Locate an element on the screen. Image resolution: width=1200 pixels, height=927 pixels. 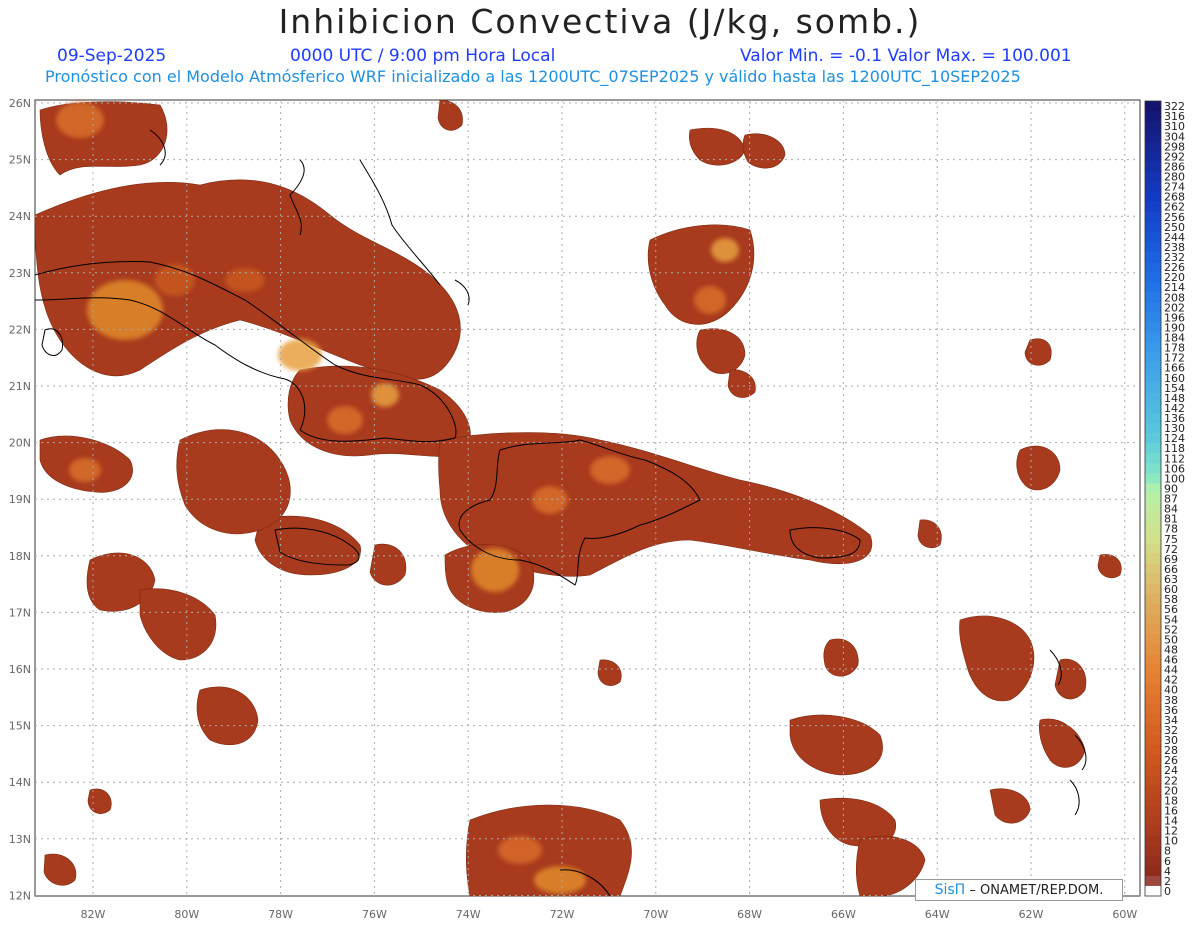
credit-box: SisΠ – ONAMET/REP.DOM. is located at coordinates (1019, 890).